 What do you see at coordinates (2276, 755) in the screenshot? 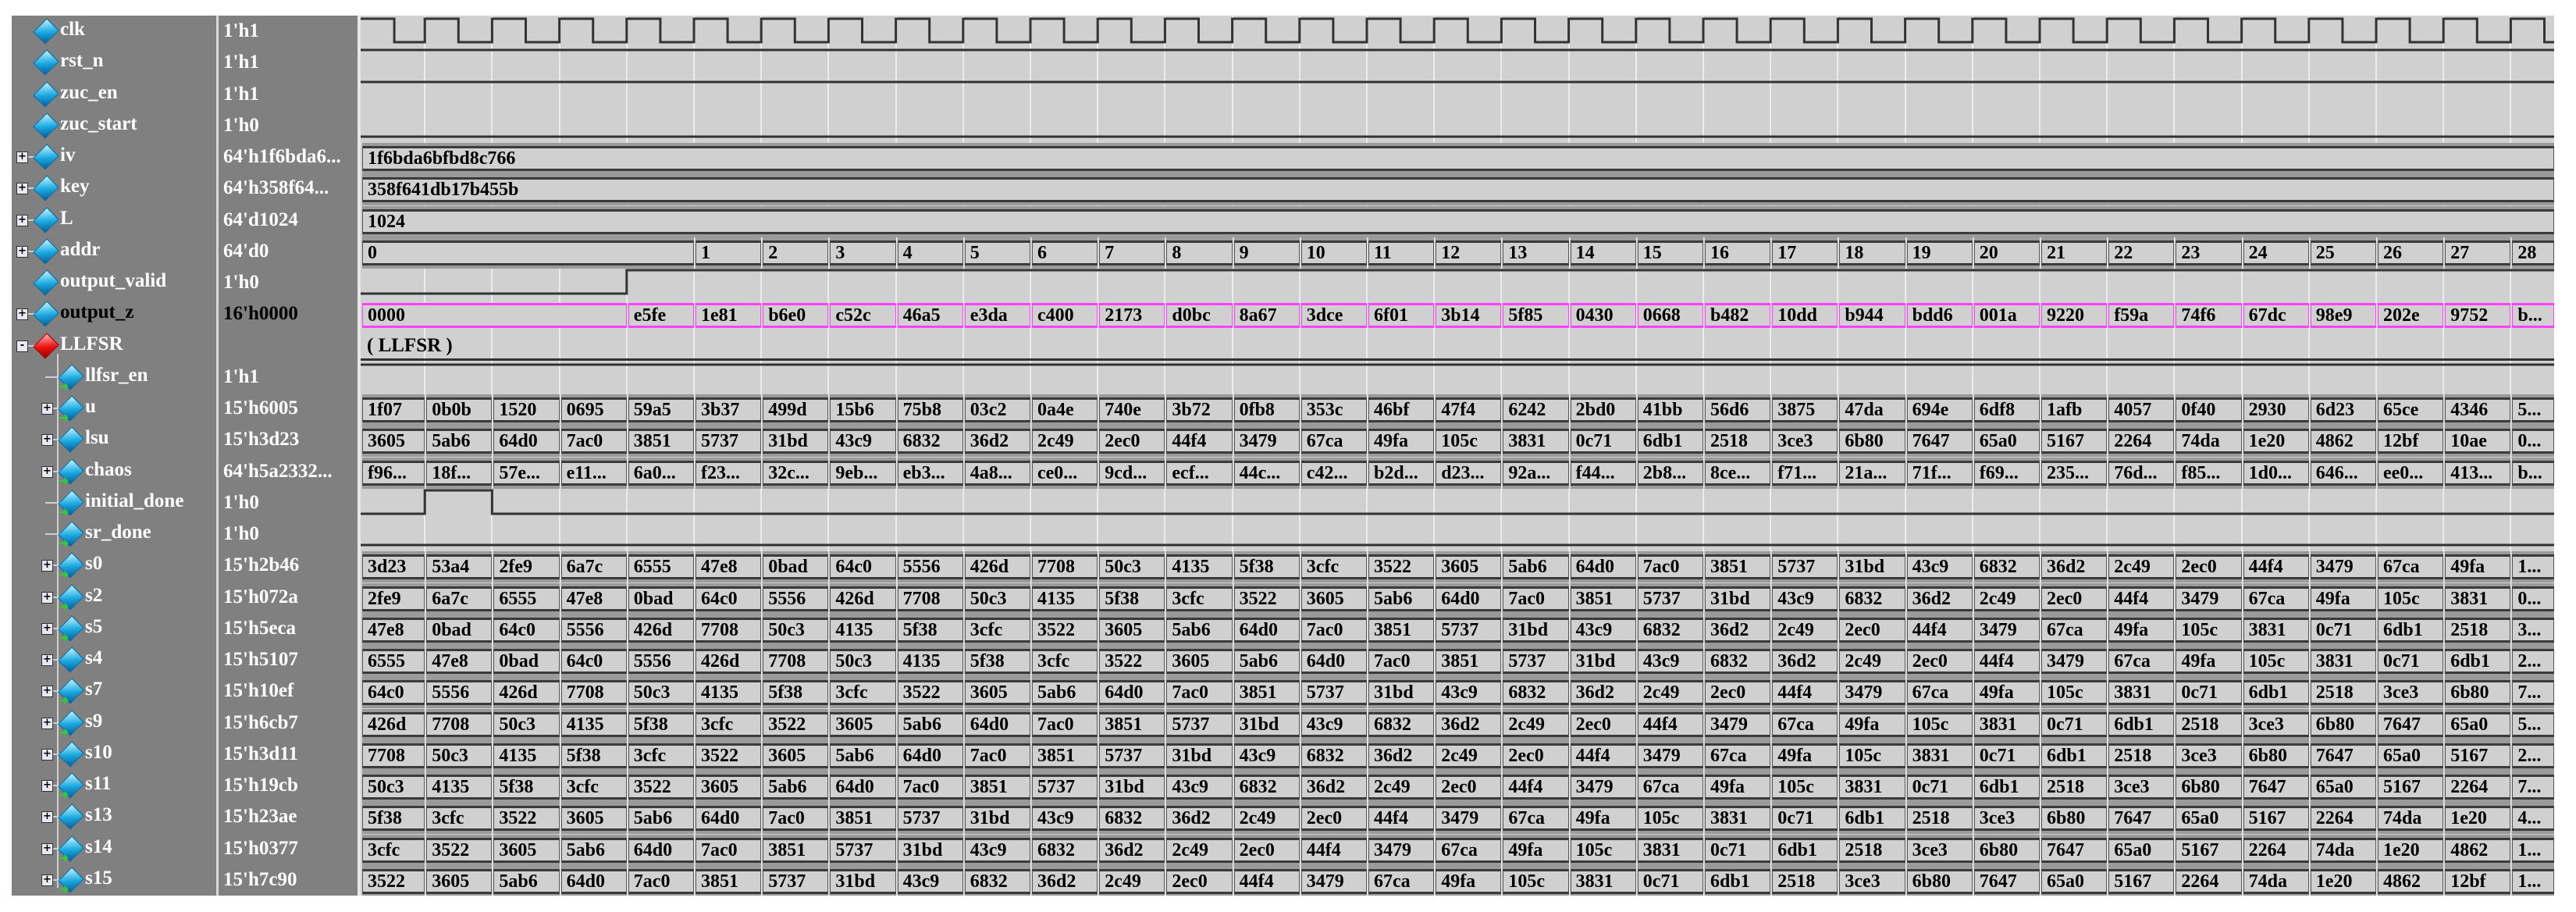
I see `bus-value-segment: 6b80` at bounding box center [2276, 755].